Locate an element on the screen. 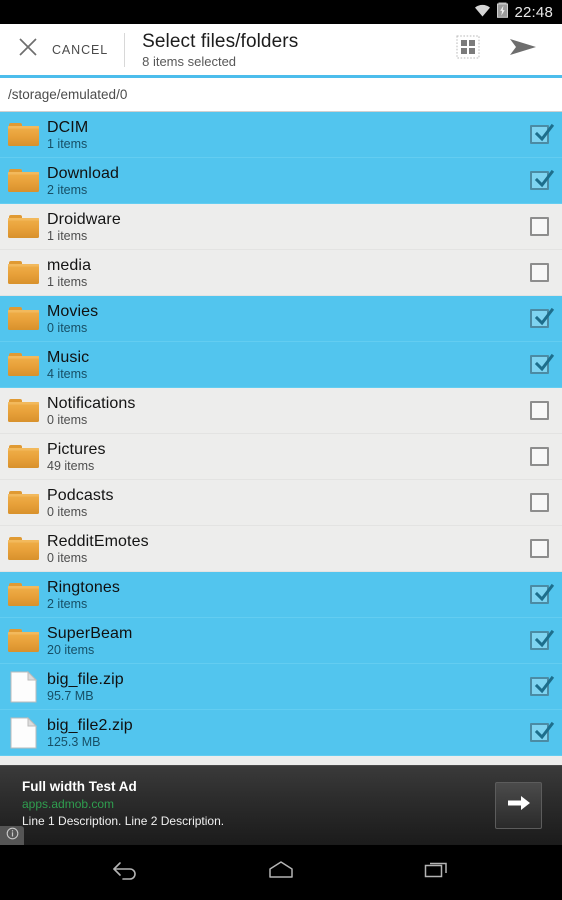 Image resolution: width=562 pixels, height=900 pixels. cancel-label: CANCEL is located at coordinates (80, 49).